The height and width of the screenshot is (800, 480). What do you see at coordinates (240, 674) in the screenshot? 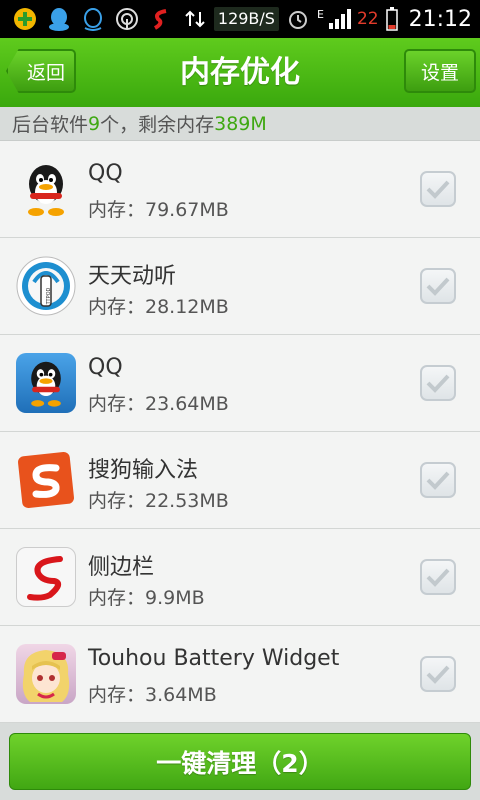
I see `list-item: Touhou Battery Widget 内存：3.64MB` at bounding box center [240, 674].